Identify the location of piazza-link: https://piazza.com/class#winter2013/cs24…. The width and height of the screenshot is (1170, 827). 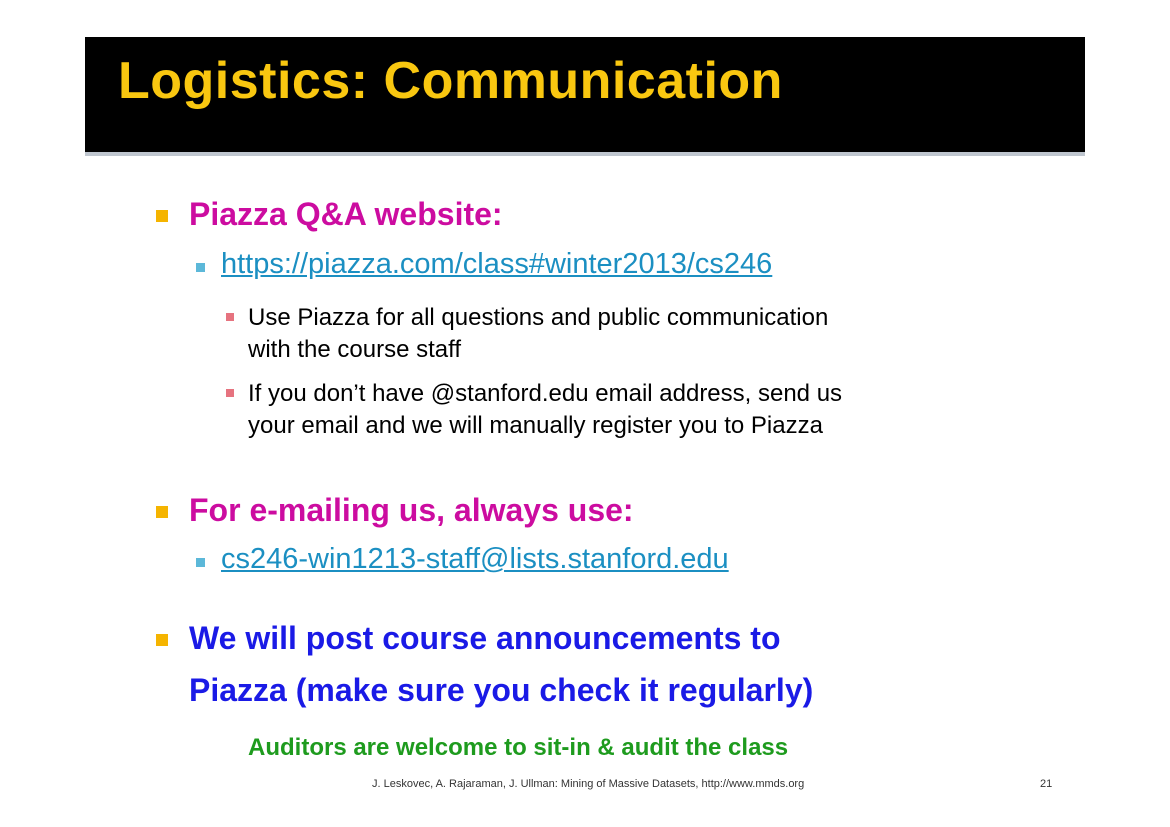
(496, 264).